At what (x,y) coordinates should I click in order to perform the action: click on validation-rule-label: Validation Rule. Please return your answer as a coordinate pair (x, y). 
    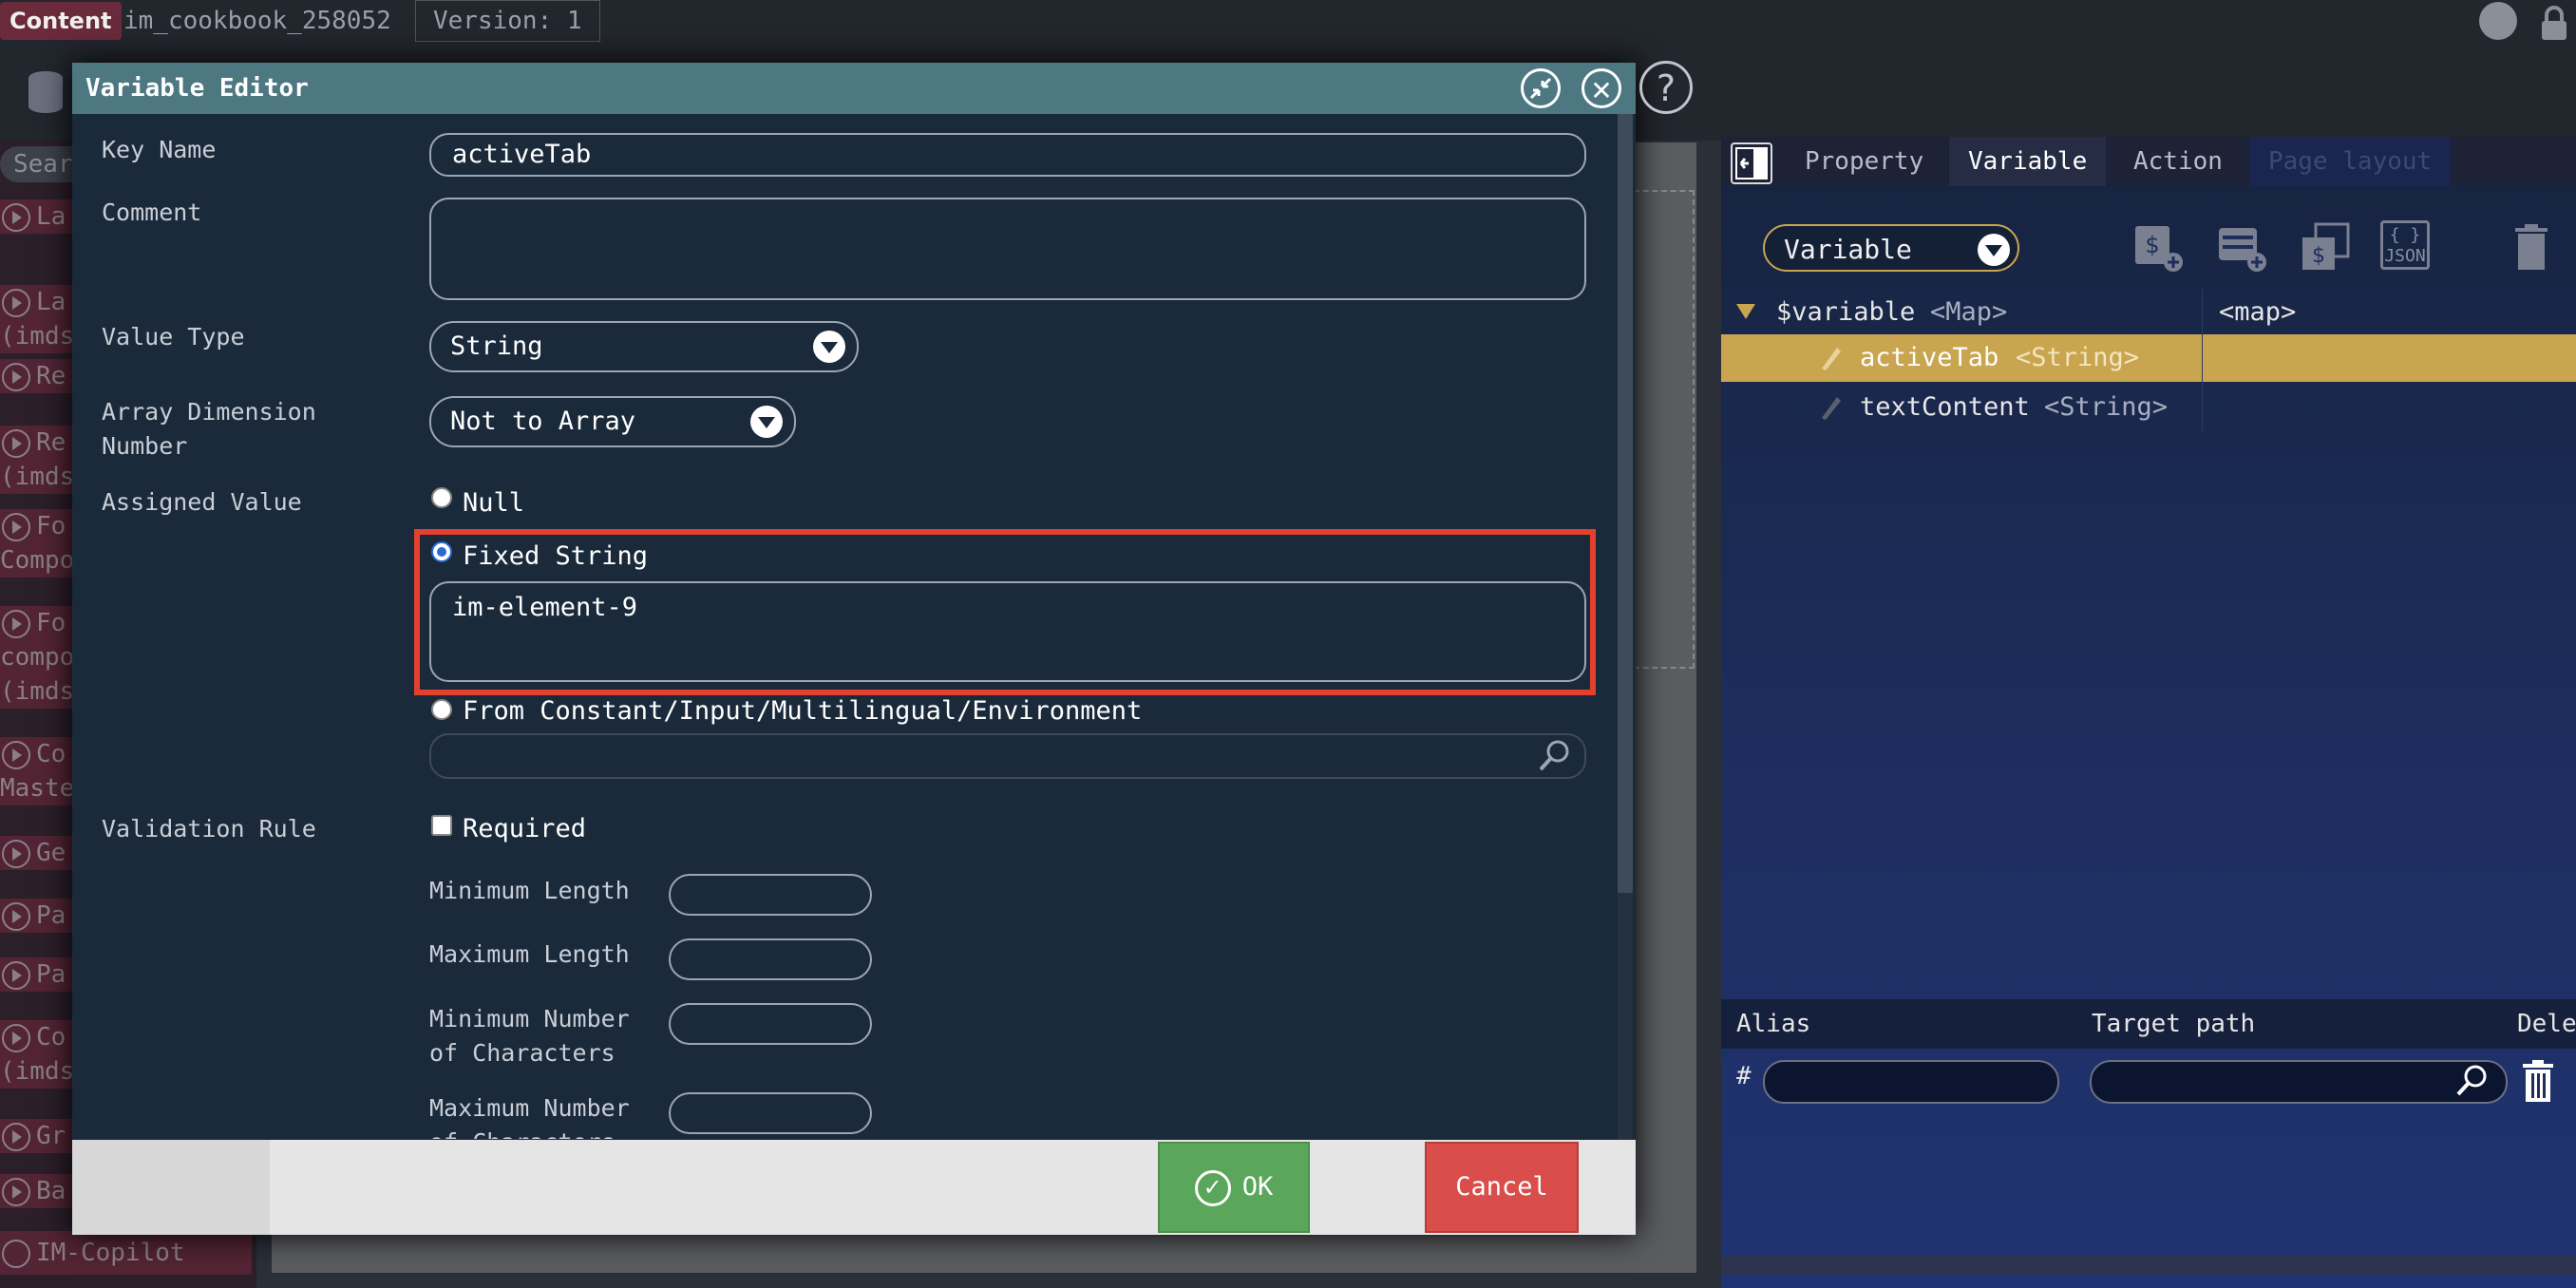
    Looking at the image, I should click on (209, 829).